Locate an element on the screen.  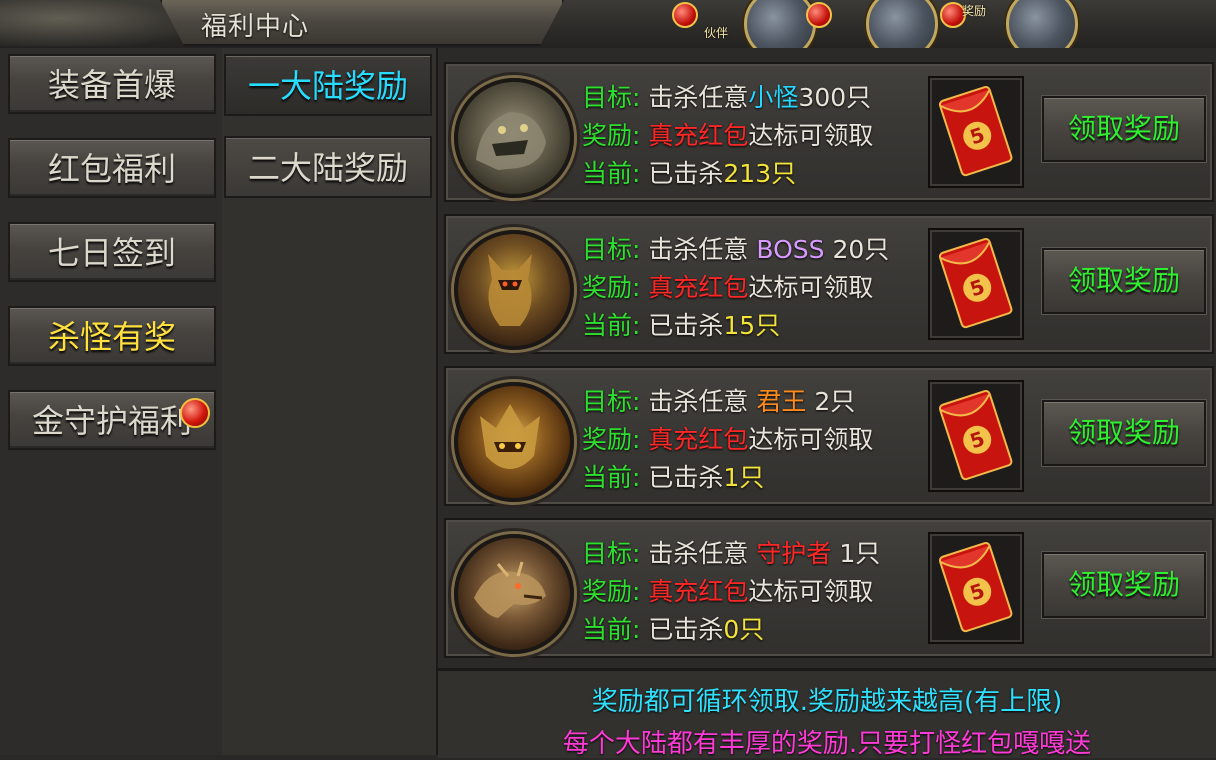
task-target-line: 目标: 击杀任意 BOSS 20只 is located at coordinates (735, 248).